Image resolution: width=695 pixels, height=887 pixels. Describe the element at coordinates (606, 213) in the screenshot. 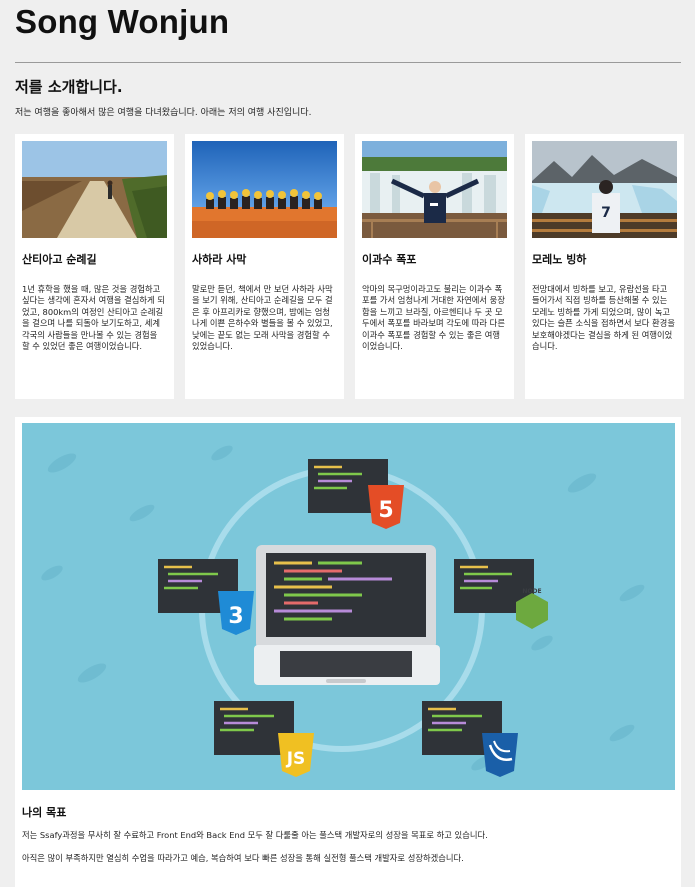

I see `svg-text: 7` at that location.